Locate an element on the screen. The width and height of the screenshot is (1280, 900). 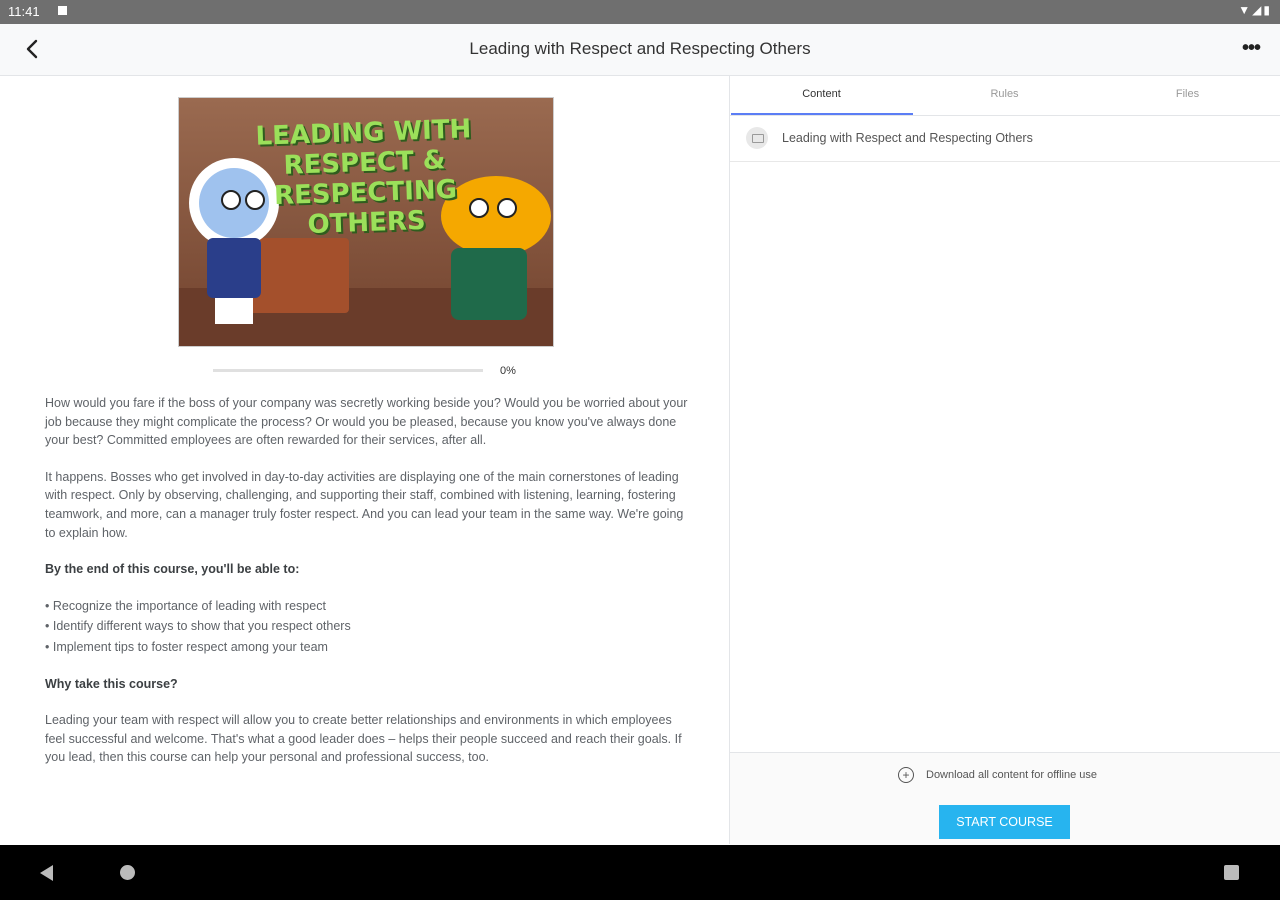
nav-home-icon is located at coordinates (127, 872).